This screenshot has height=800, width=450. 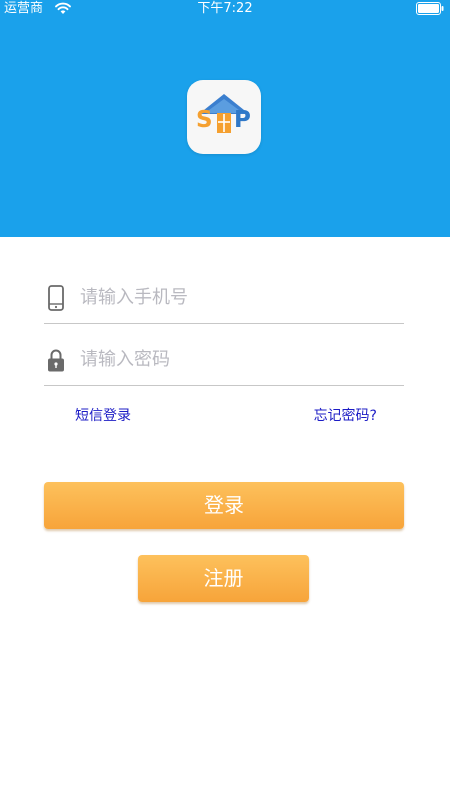 What do you see at coordinates (56, 298) in the screenshot?
I see `phone-icon` at bounding box center [56, 298].